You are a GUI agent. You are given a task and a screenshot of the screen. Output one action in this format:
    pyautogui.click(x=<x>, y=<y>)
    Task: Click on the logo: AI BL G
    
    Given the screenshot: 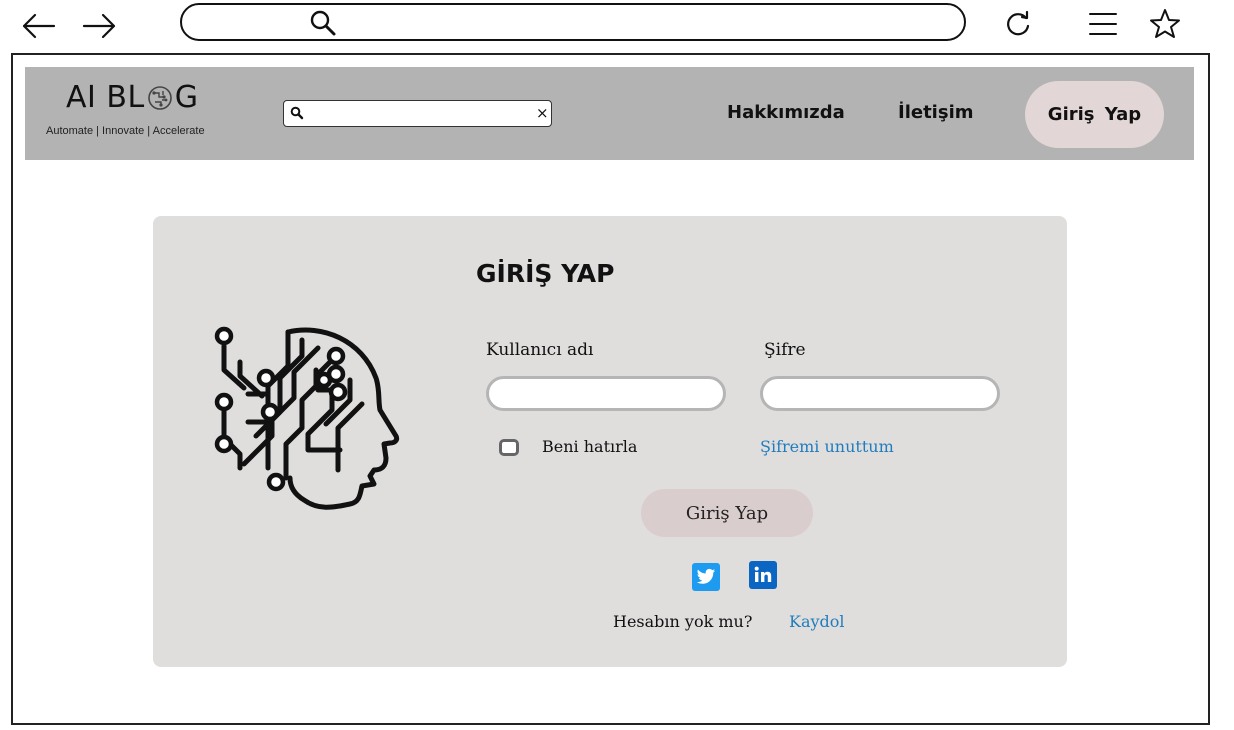 What is the action you would take?
    pyautogui.click(x=132, y=97)
    